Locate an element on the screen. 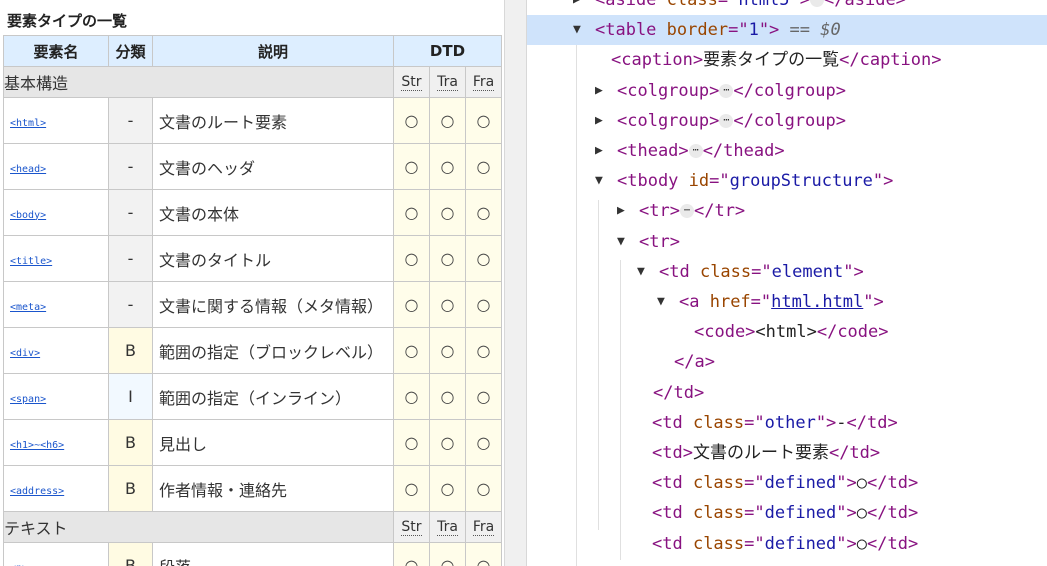 The image size is (1047, 566). element-link: <address> is located at coordinates (37, 491).